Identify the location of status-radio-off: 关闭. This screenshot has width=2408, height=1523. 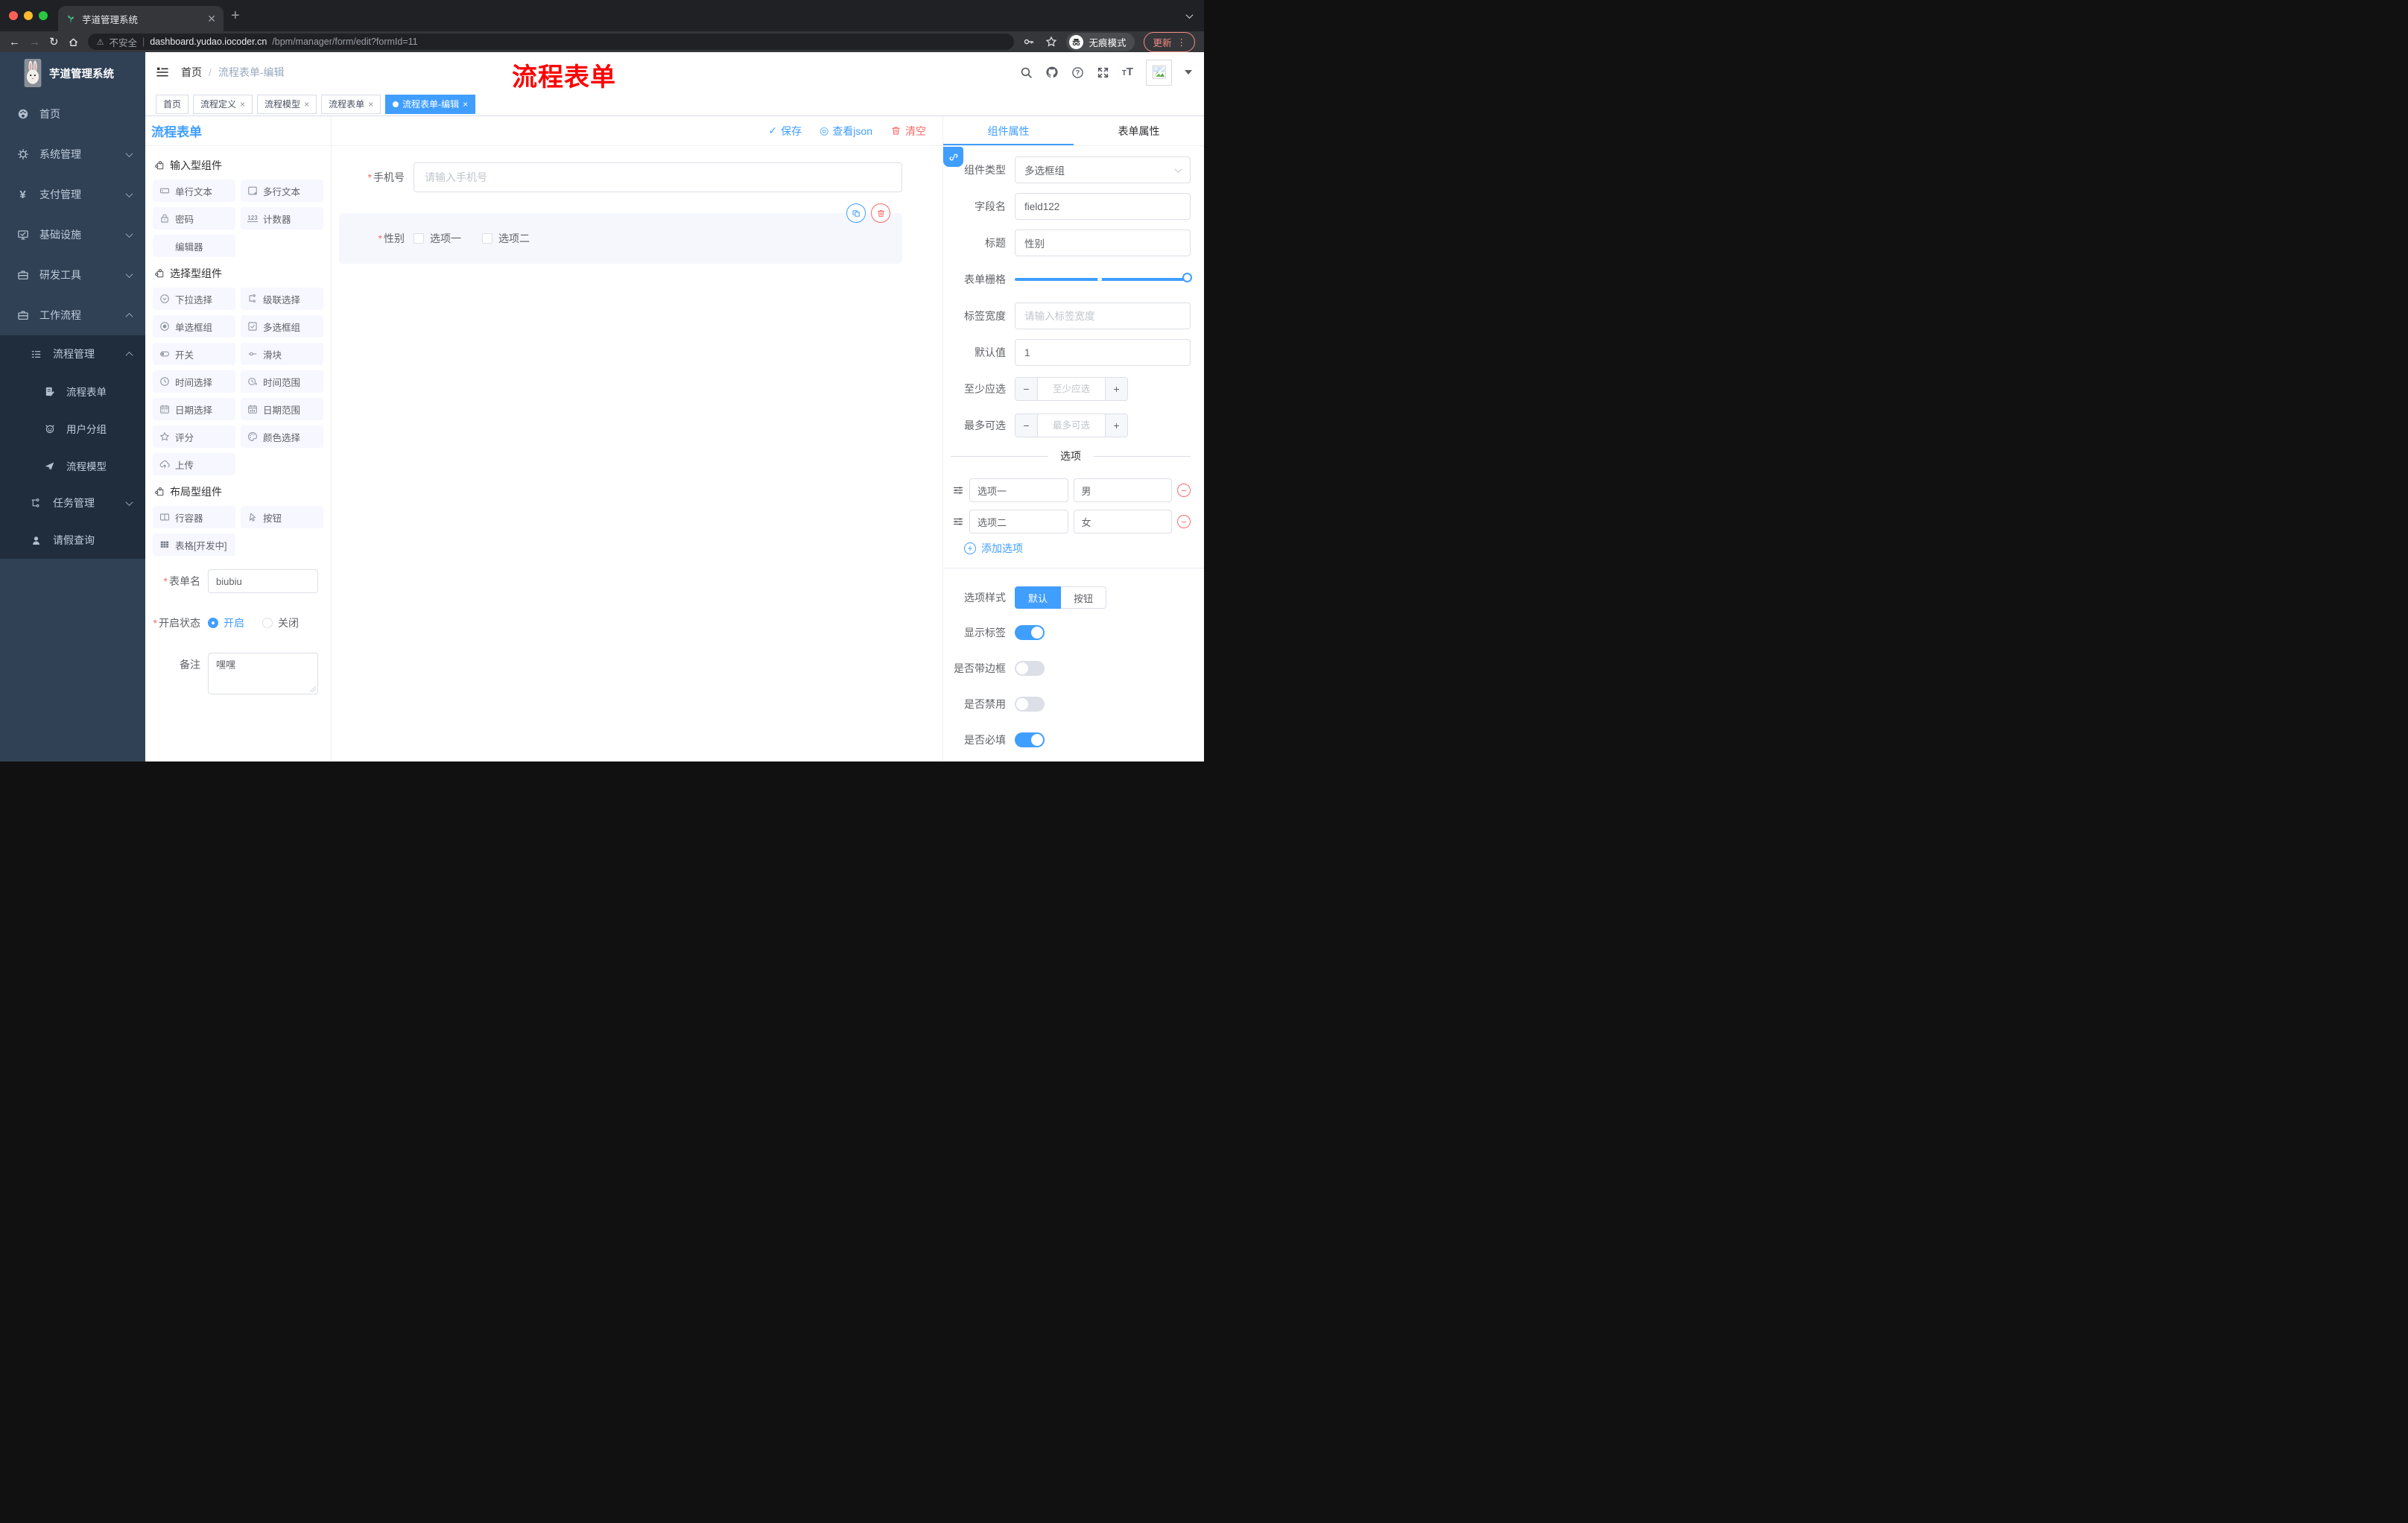
(280, 622).